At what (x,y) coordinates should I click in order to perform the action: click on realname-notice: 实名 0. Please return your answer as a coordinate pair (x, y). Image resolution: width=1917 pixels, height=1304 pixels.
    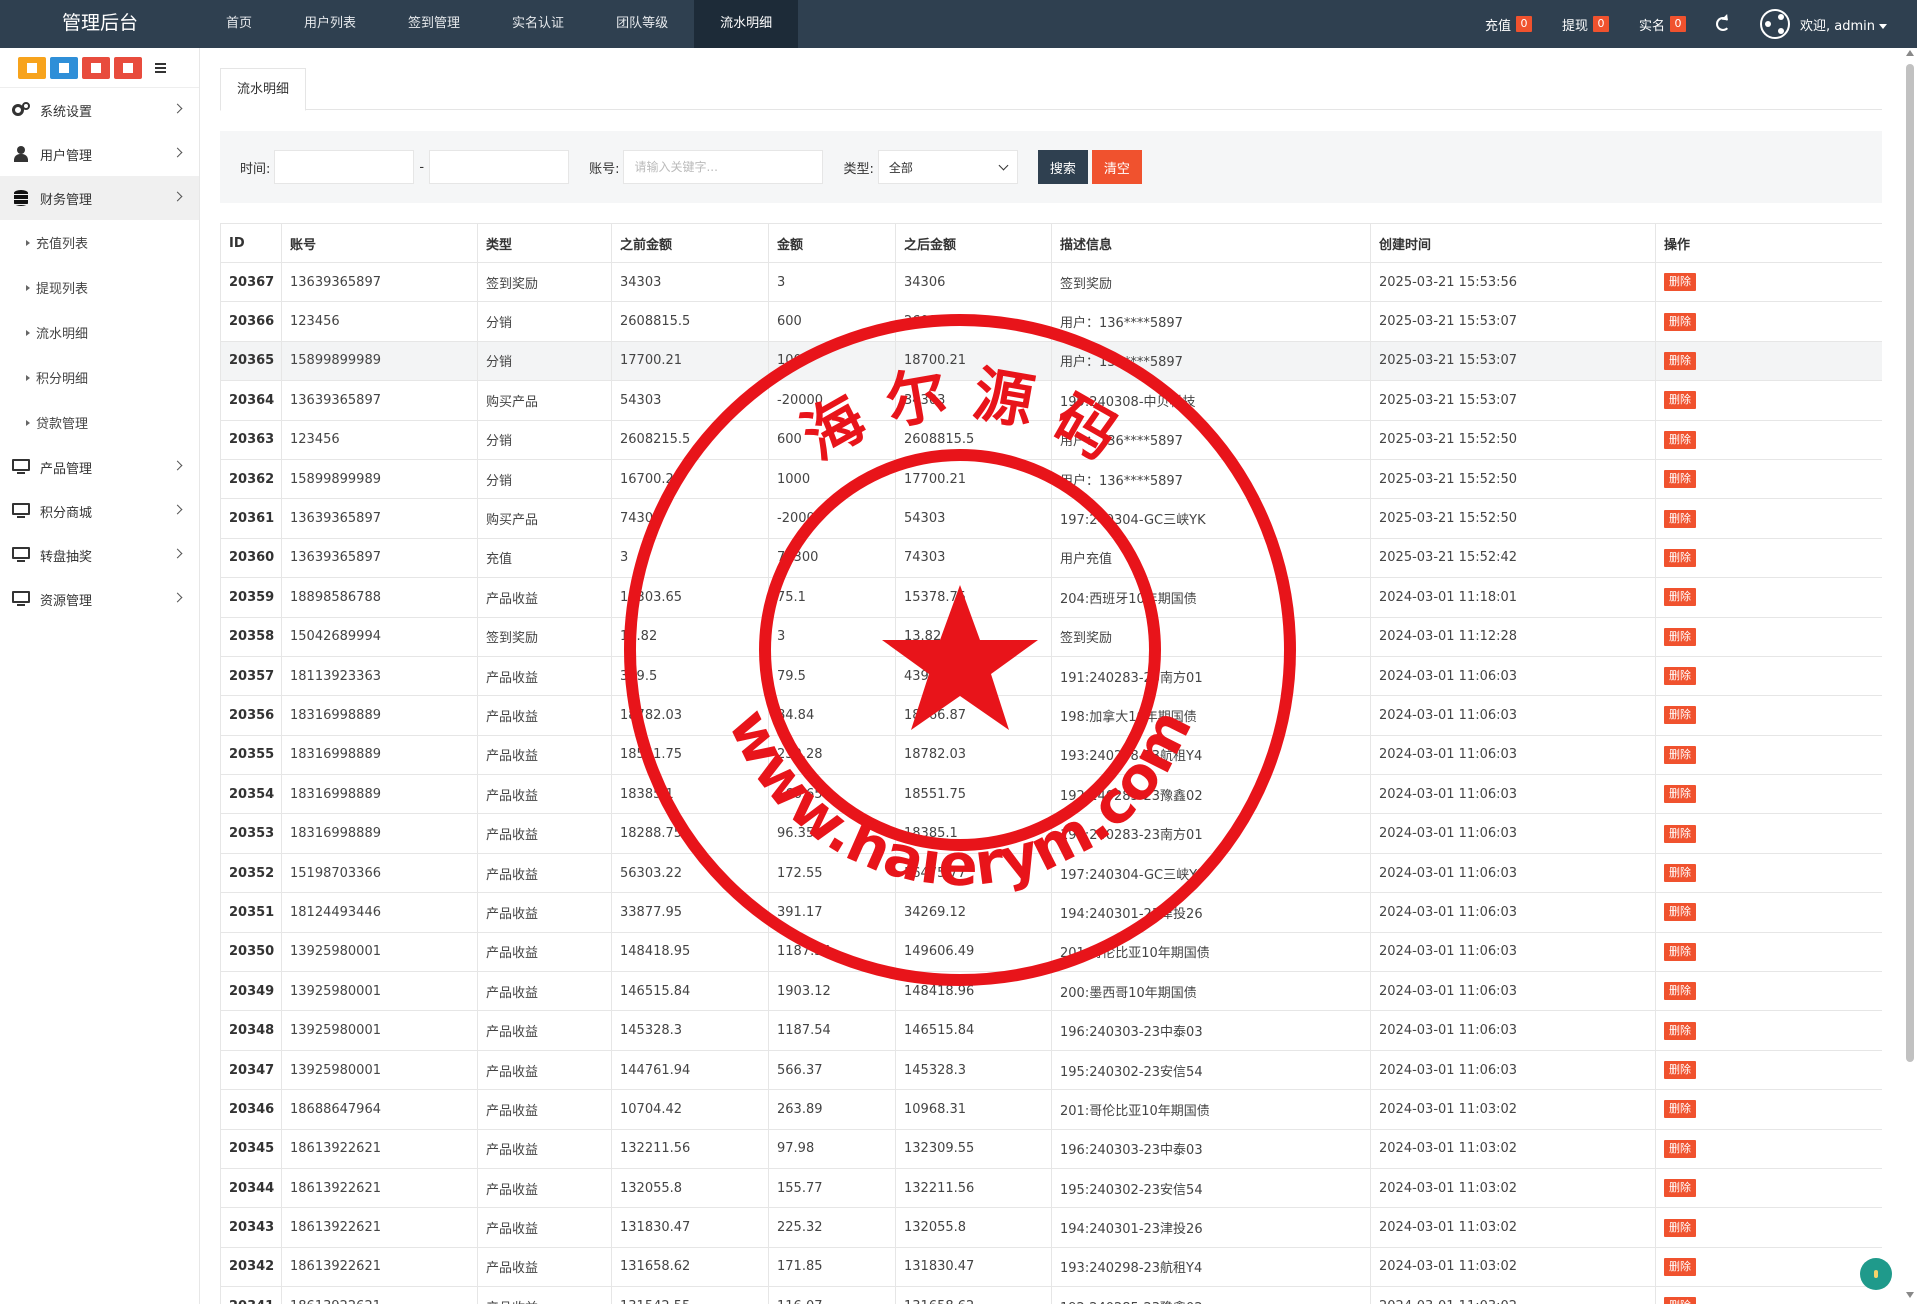
    Looking at the image, I should click on (1662, 24).